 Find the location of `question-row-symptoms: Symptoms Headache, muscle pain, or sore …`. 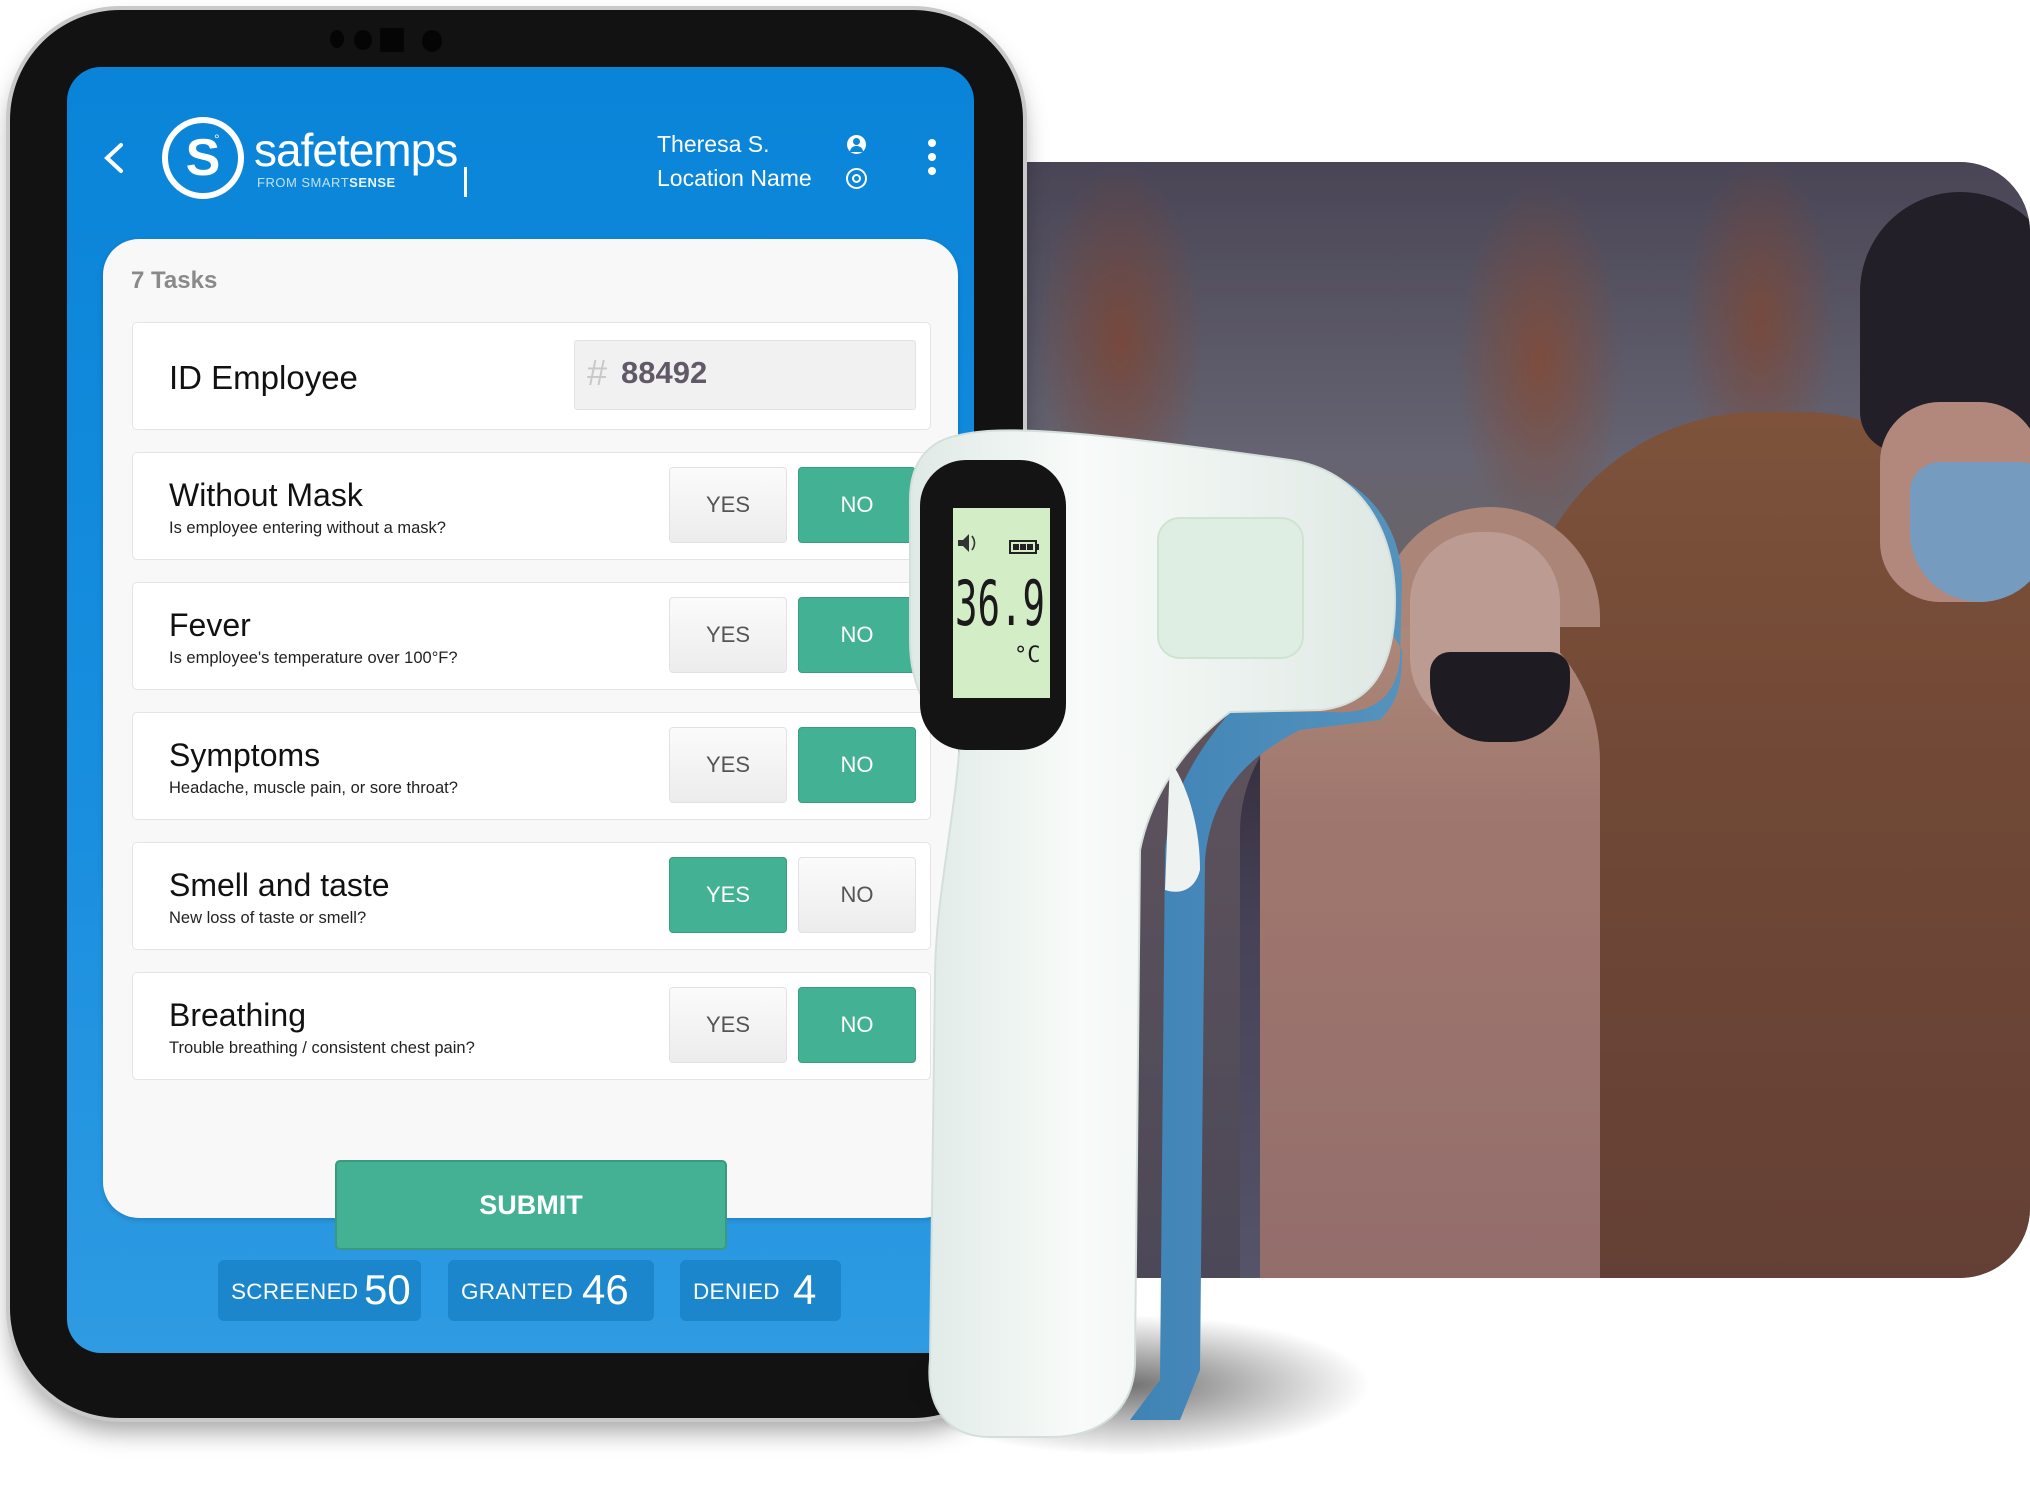

question-row-symptoms: Symptoms Headache, muscle pain, or sore … is located at coordinates (531, 766).